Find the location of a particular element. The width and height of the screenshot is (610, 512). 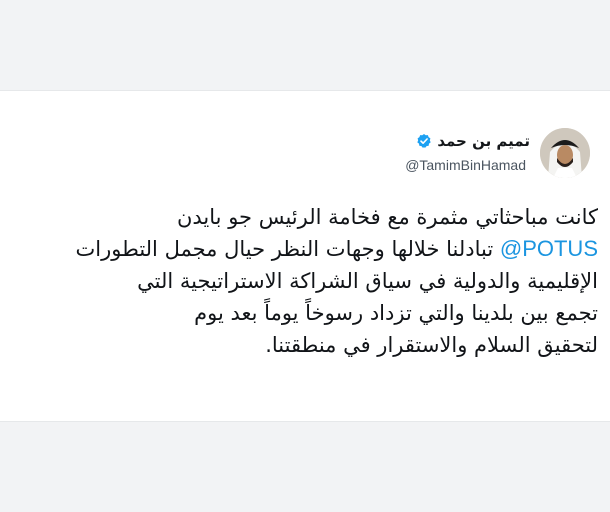

author-handle: @TamimBinHamad is located at coordinates (465, 165).